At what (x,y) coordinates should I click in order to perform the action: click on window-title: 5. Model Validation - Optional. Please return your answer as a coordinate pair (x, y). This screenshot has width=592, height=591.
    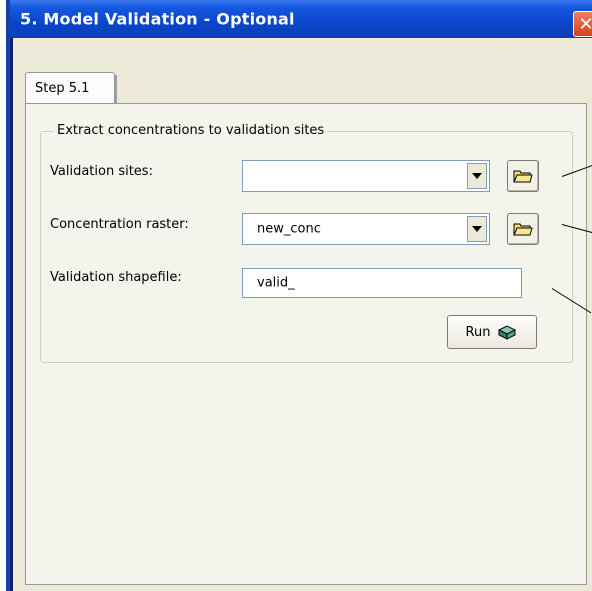
    Looking at the image, I should click on (157, 19).